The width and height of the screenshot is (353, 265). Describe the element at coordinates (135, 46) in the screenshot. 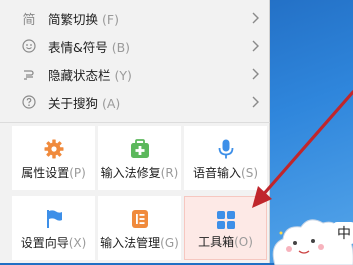

I see `menu-item-emoji-symbols: 表情&符号 (B)` at that location.